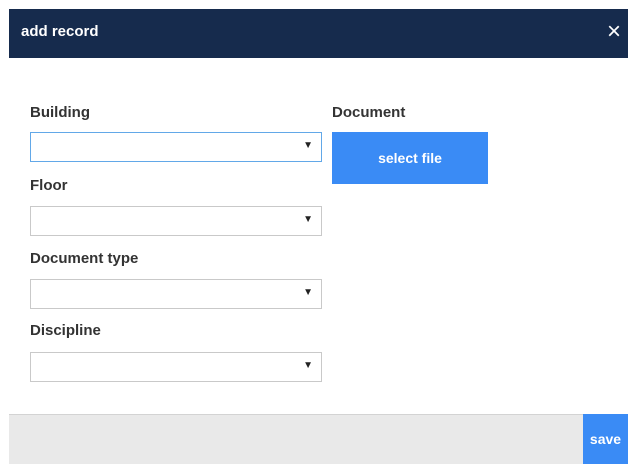  What do you see at coordinates (176, 294) in the screenshot?
I see `document-type-select: ▼` at bounding box center [176, 294].